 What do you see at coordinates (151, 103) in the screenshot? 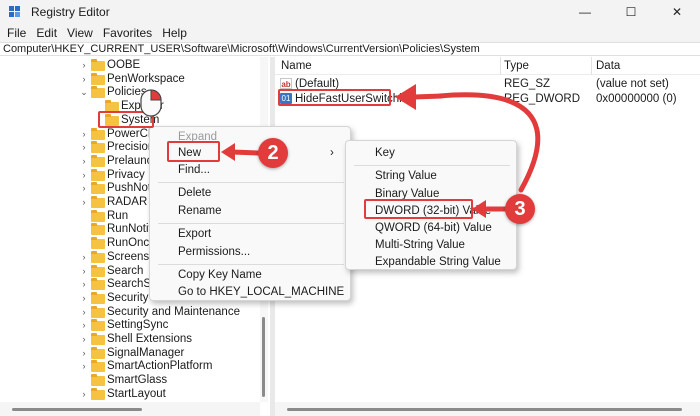
I see `mouse-cursor-icon` at bounding box center [151, 103].